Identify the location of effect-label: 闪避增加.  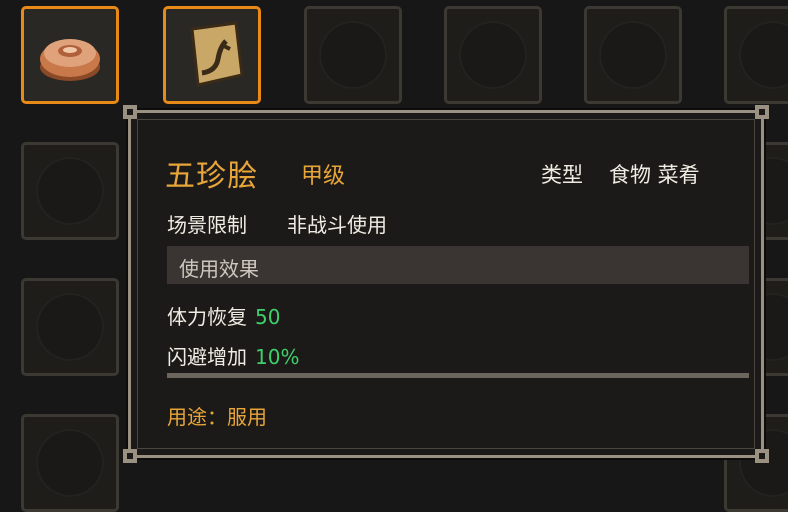
(207, 357).